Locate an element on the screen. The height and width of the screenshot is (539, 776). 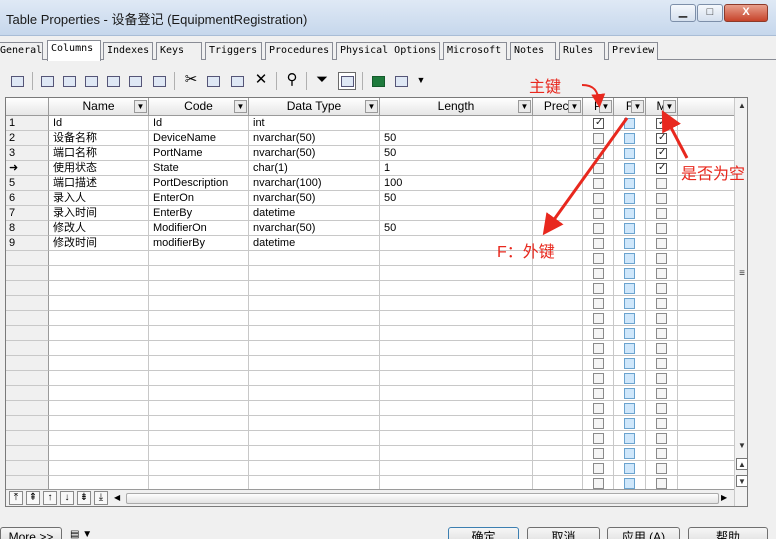
add-from-domain-icon is located at coordinates (135, 81).